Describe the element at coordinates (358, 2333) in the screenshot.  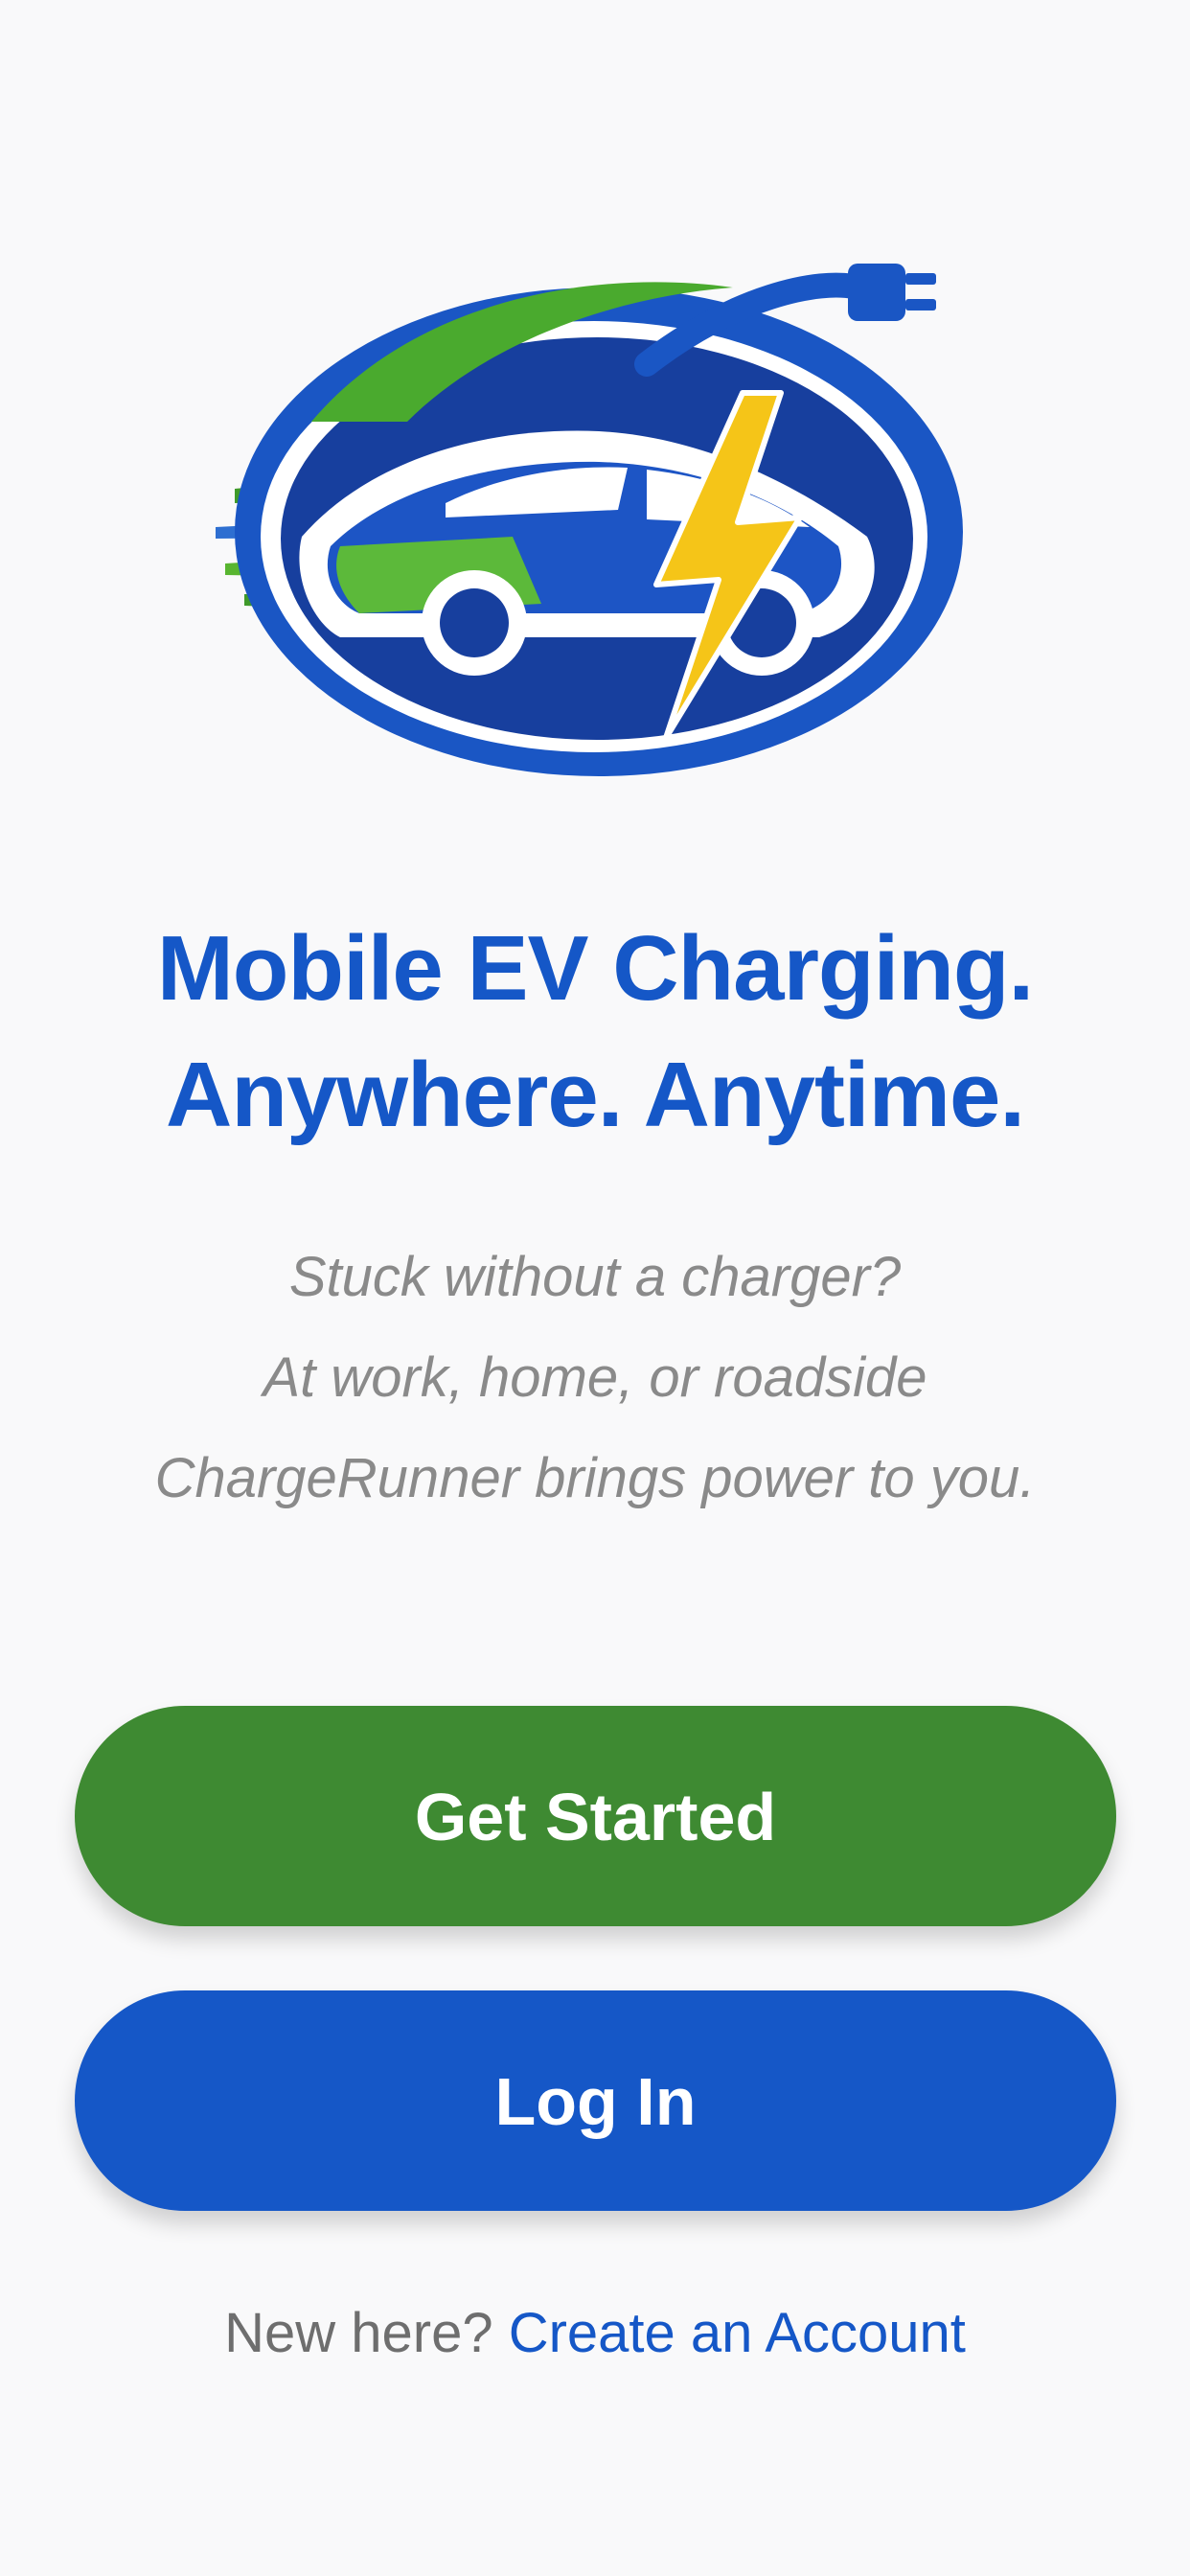
I see `new-here-text: New here?` at that location.